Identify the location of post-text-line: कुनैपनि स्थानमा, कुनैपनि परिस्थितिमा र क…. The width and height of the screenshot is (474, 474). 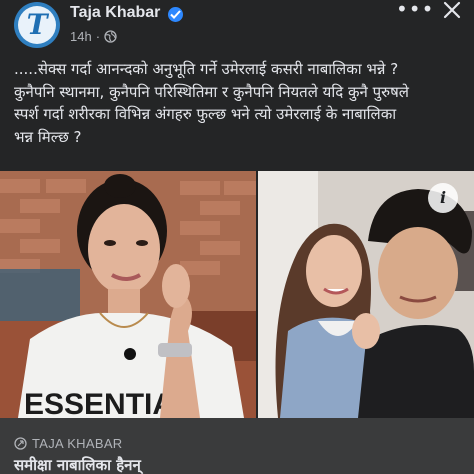
(211, 91).